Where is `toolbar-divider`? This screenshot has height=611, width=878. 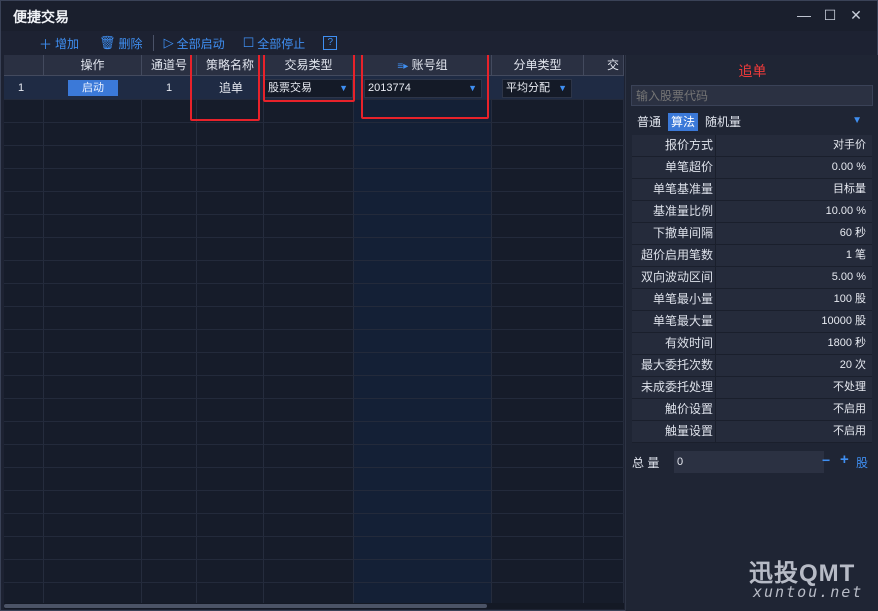
toolbar-divider is located at coordinates (153, 43).